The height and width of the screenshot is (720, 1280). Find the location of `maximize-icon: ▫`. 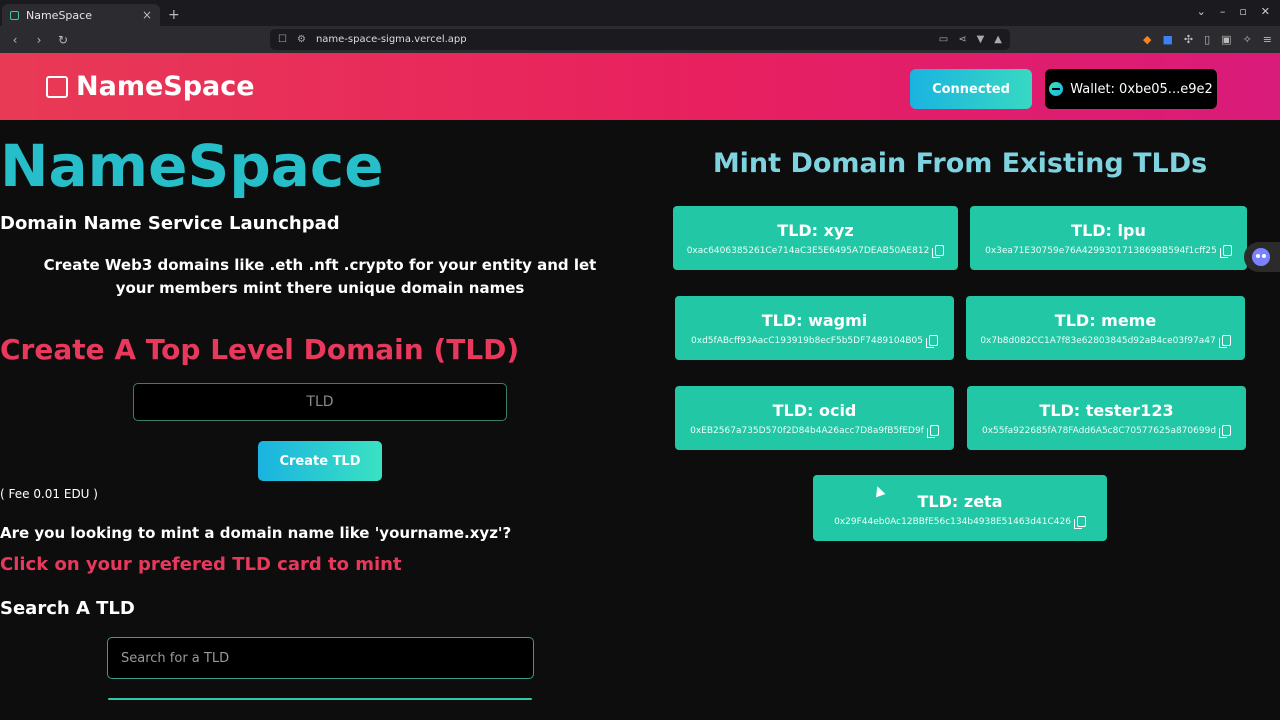

maximize-icon: ▫ is located at coordinates (1242, 11).